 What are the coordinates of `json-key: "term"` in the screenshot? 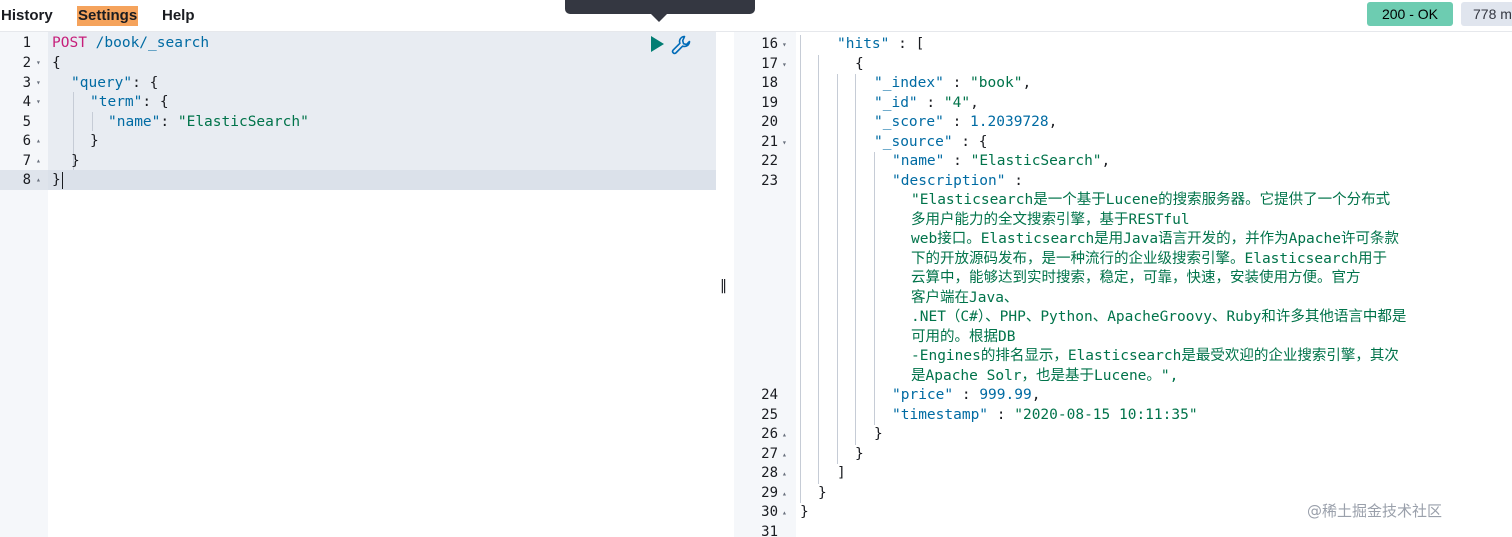 It's located at (116, 102).